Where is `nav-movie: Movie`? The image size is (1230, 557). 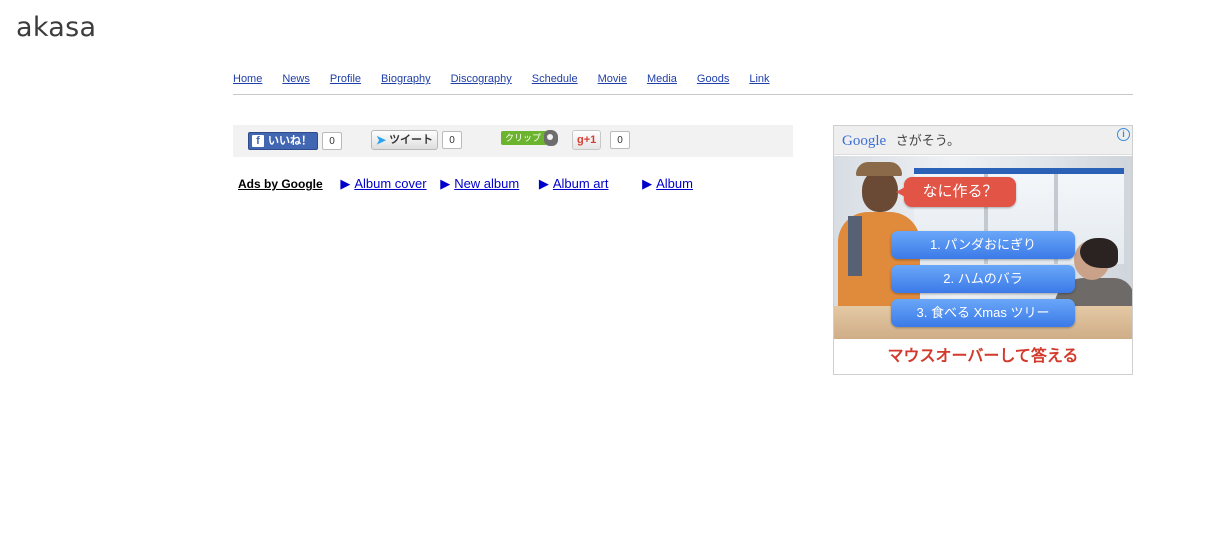 nav-movie: Movie is located at coordinates (612, 79).